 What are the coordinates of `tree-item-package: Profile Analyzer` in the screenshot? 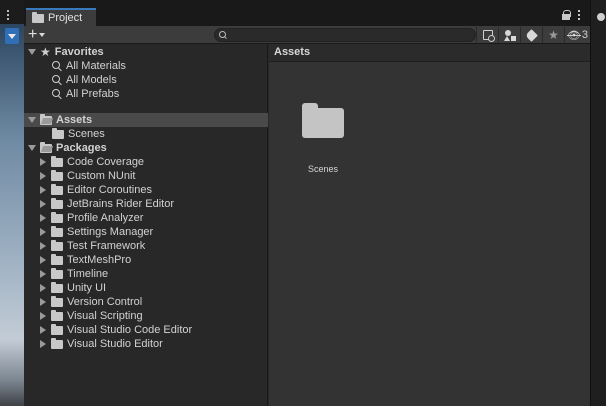 It's located at (146, 218).